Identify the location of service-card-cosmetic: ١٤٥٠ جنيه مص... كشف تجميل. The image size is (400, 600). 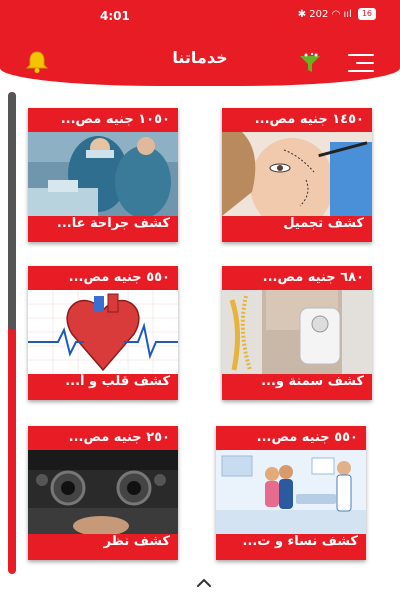
(297, 175).